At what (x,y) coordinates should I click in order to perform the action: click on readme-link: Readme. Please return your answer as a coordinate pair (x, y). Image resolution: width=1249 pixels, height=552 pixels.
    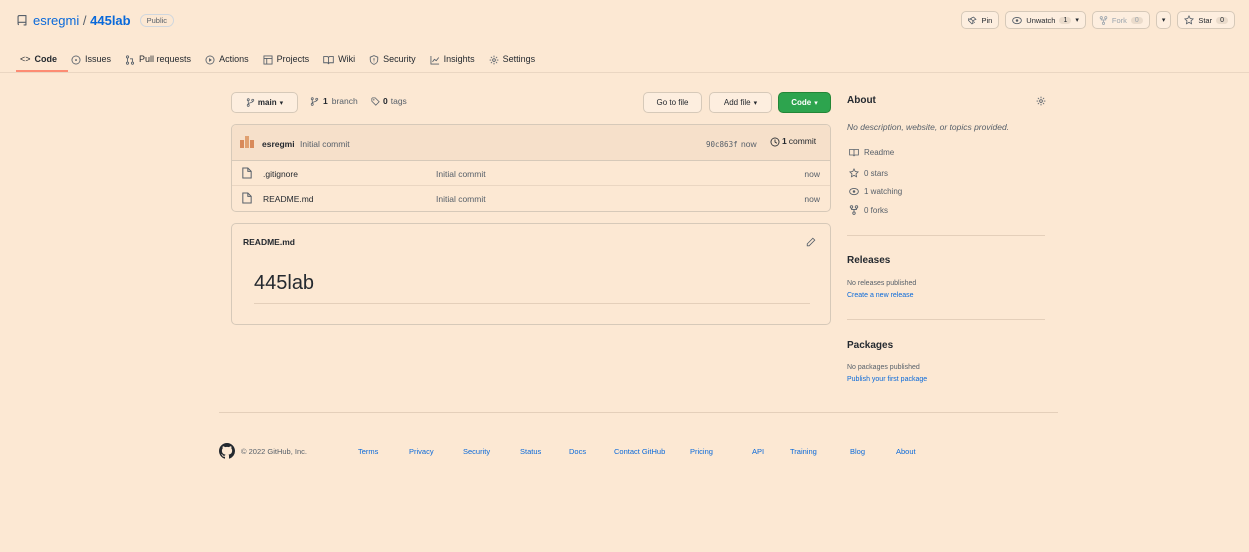
    Looking at the image, I should click on (871, 152).